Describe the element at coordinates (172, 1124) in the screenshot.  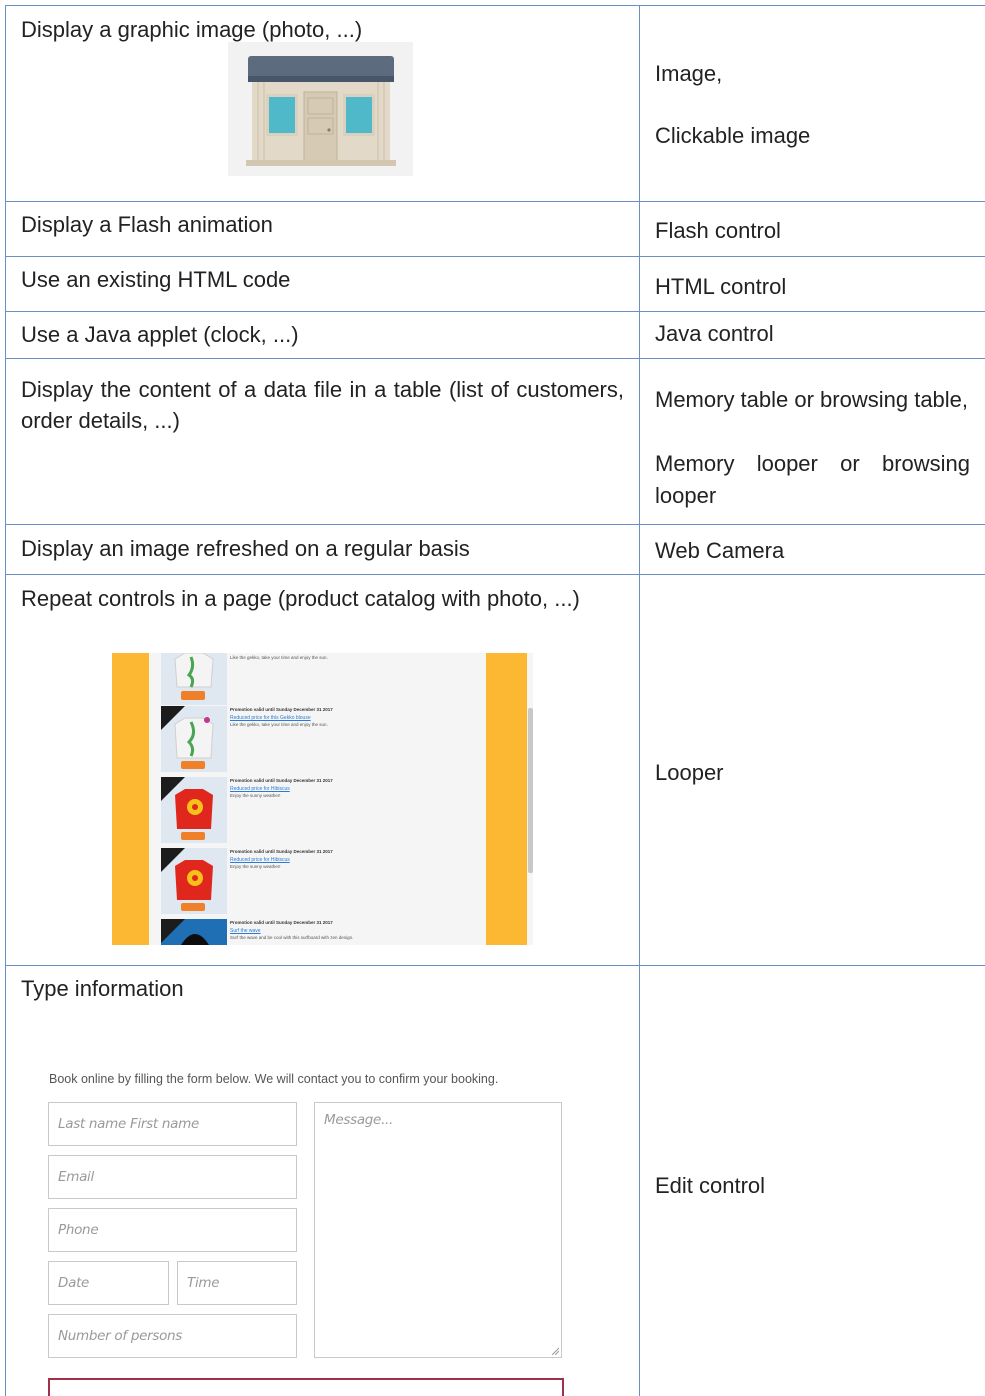
I see `name-field: Last name First name` at that location.